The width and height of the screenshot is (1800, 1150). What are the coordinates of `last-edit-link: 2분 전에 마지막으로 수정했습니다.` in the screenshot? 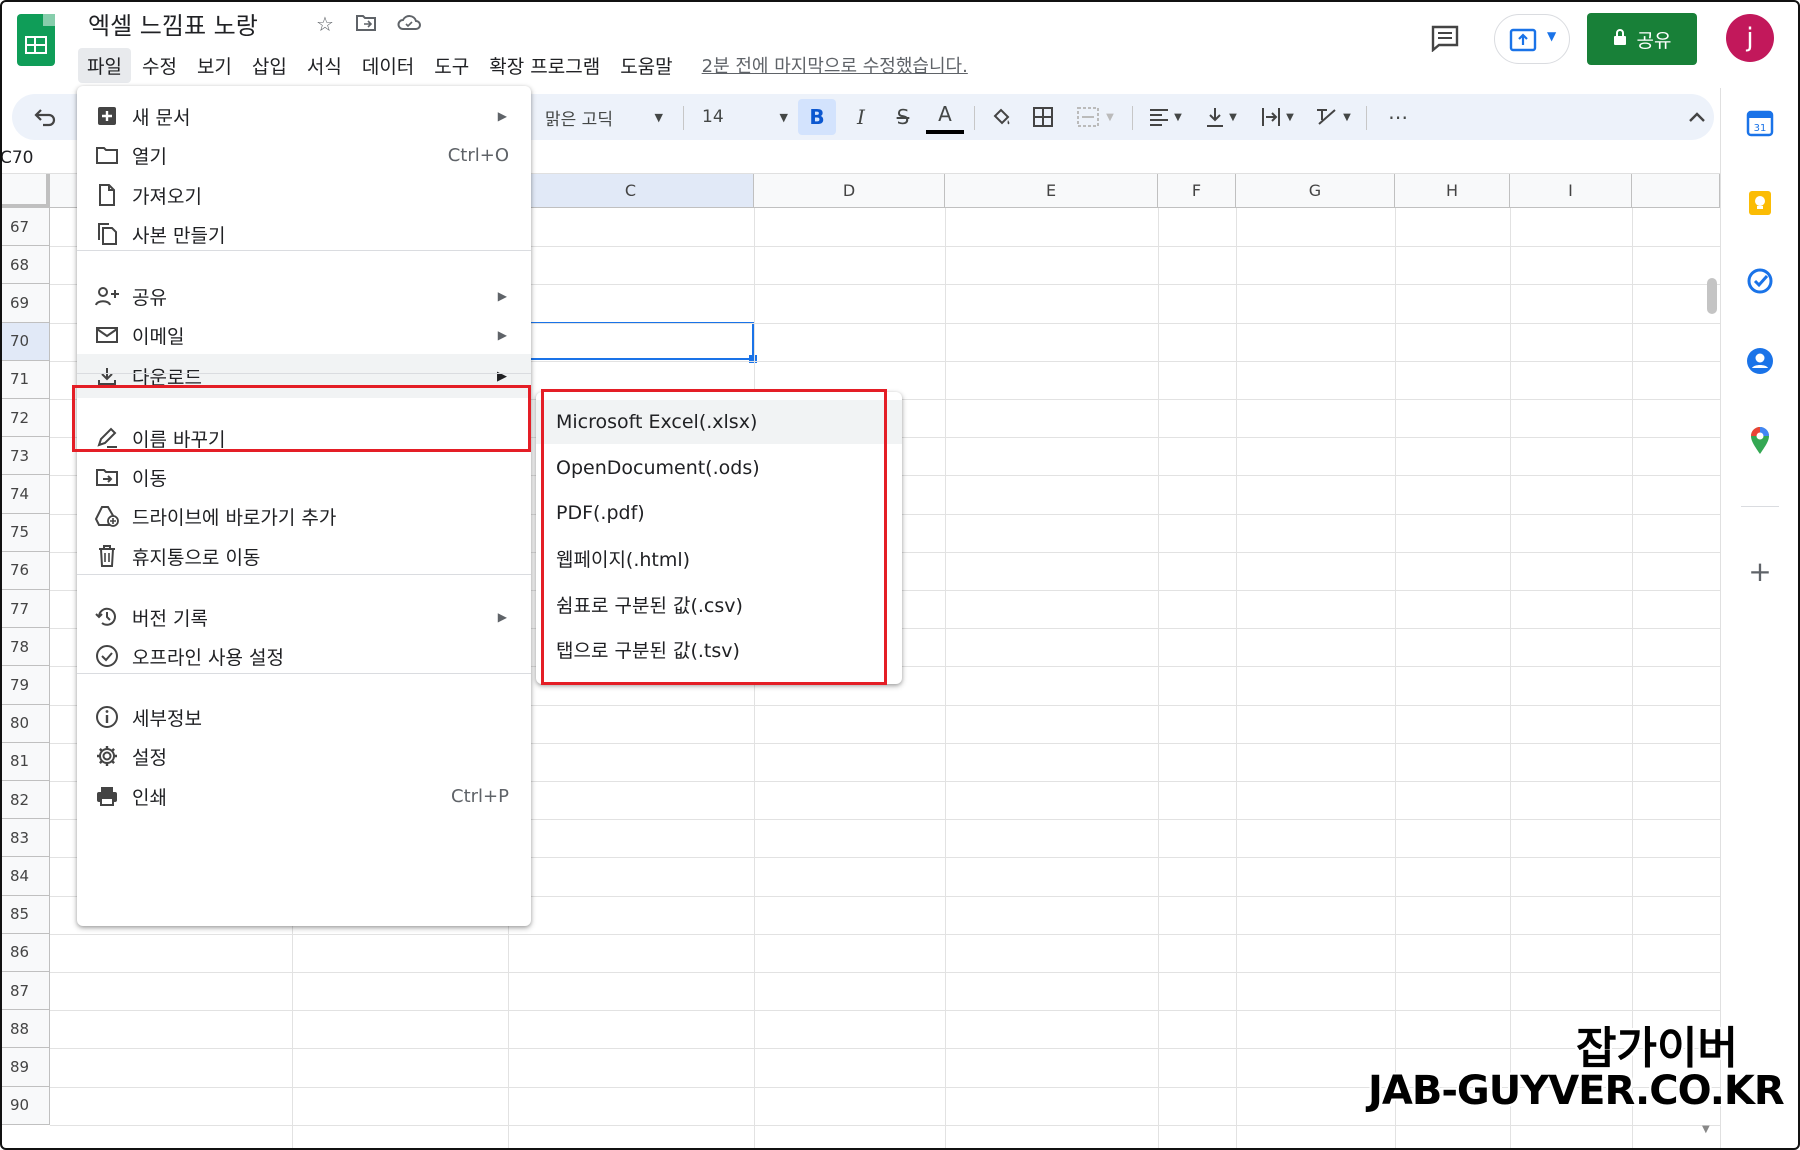 It's located at (835, 65).